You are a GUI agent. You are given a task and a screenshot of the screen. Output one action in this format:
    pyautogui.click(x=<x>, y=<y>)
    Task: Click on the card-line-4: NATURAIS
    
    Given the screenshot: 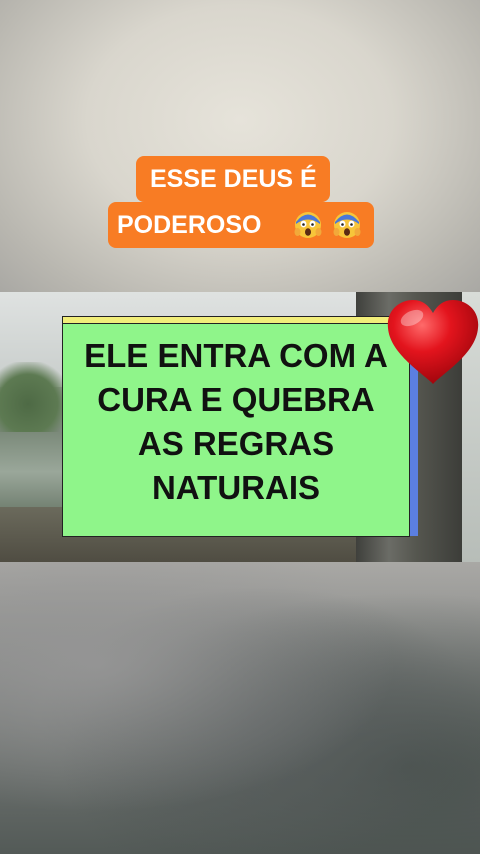 What is the action you would take?
    pyautogui.click(x=236, y=487)
    